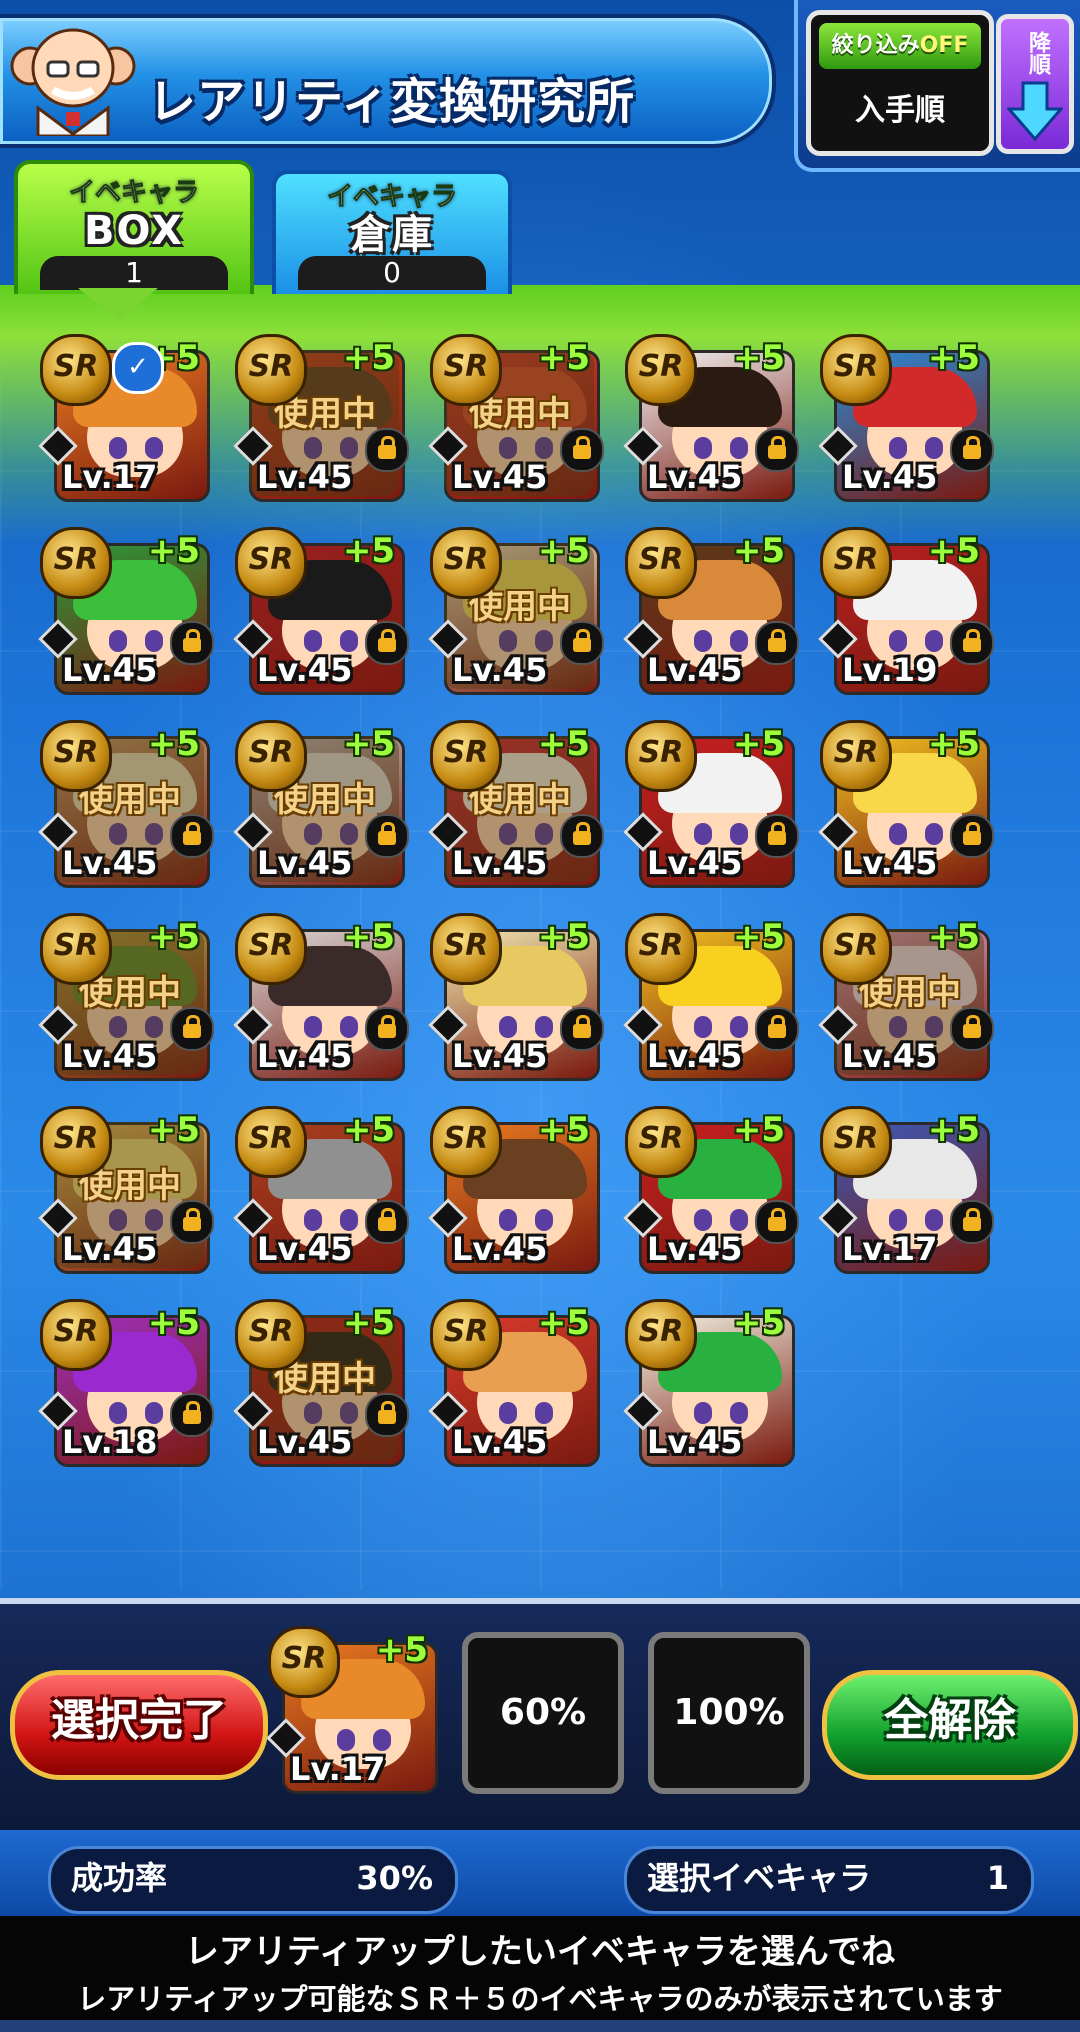  I want to click on page-title: レアリティ変換研究所, so click(392, 102).